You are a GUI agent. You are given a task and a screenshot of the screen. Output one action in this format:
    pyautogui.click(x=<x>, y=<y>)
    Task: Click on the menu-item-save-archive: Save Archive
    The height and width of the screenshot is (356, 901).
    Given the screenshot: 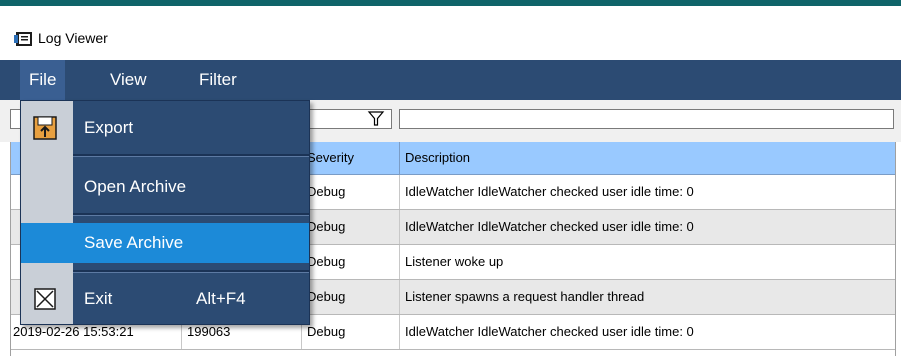 What is the action you would take?
    pyautogui.click(x=165, y=243)
    